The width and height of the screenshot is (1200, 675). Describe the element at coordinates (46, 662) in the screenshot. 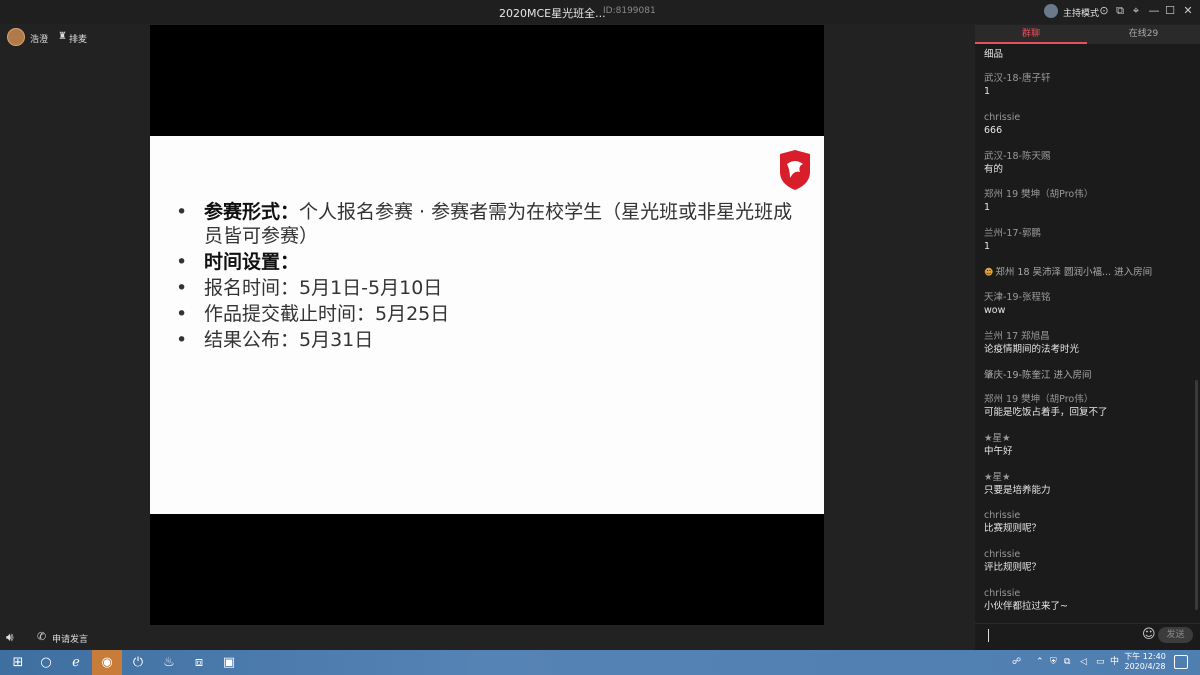

I see `cortana-icon: ○` at that location.